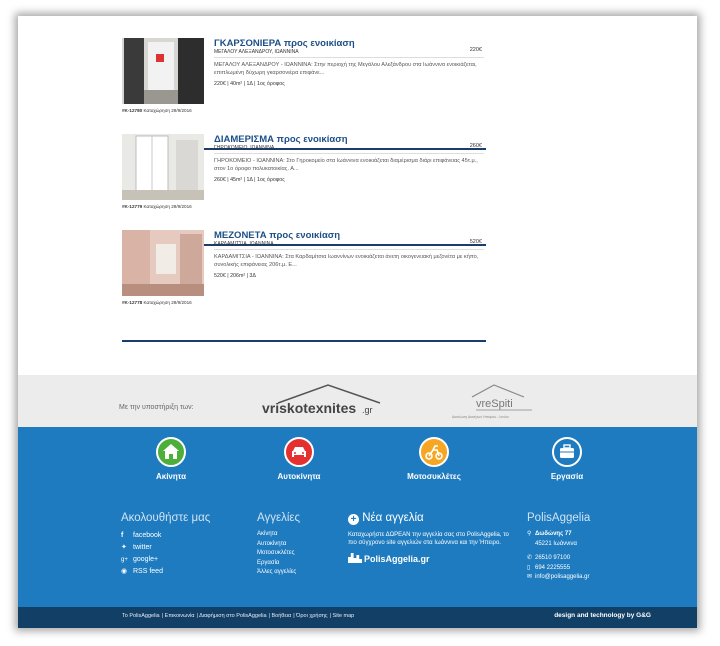 The height and width of the screenshot is (646, 720). Describe the element at coordinates (281, 139) in the screenshot. I see `listing-title: ΔΙΑΜΕΡΙΣΜΑ προς ενοικίαση` at that location.